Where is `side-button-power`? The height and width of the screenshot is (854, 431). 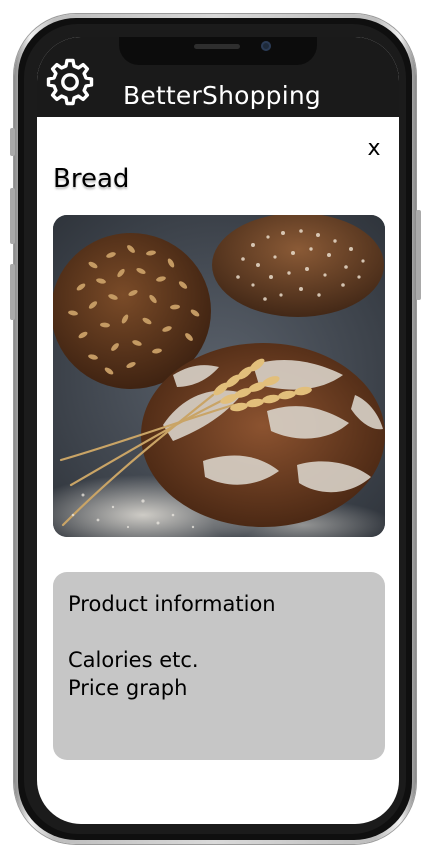
side-button-power is located at coordinates (418, 255).